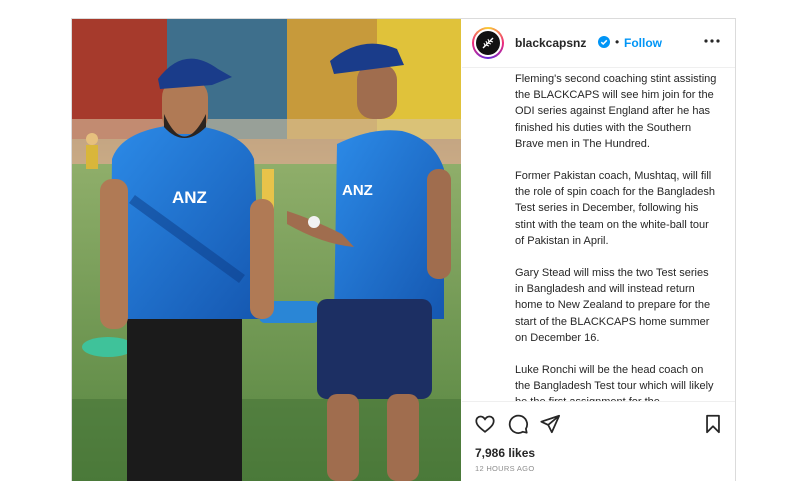 The height and width of the screenshot is (482, 800). What do you see at coordinates (504, 468) in the screenshot?
I see `post-timestamp: 12 HOURS AGO` at bounding box center [504, 468].